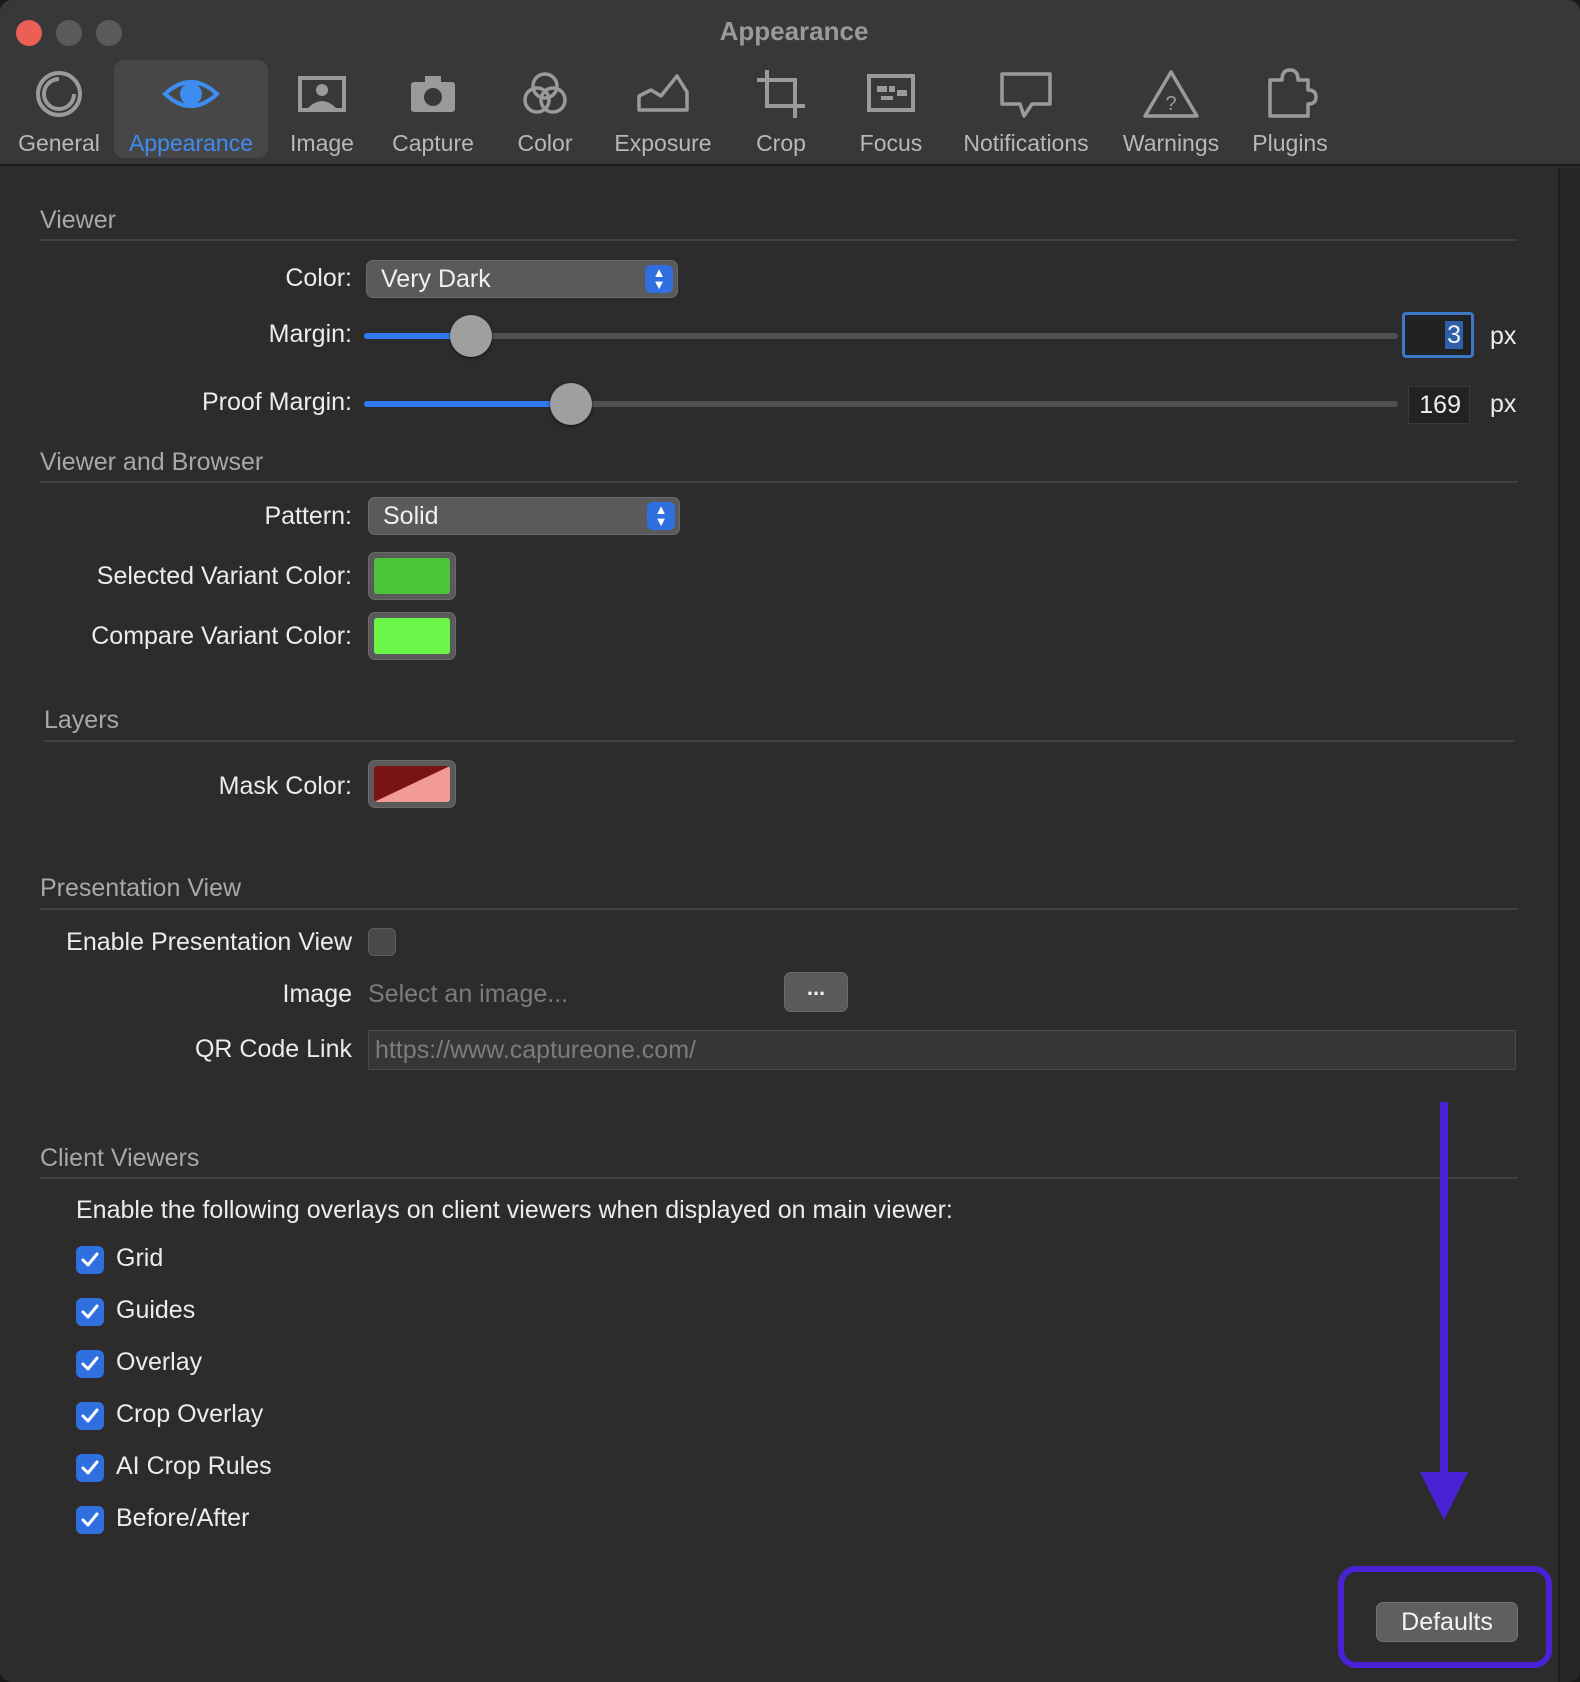  I want to click on proof-margin-unit: px, so click(1503, 404).